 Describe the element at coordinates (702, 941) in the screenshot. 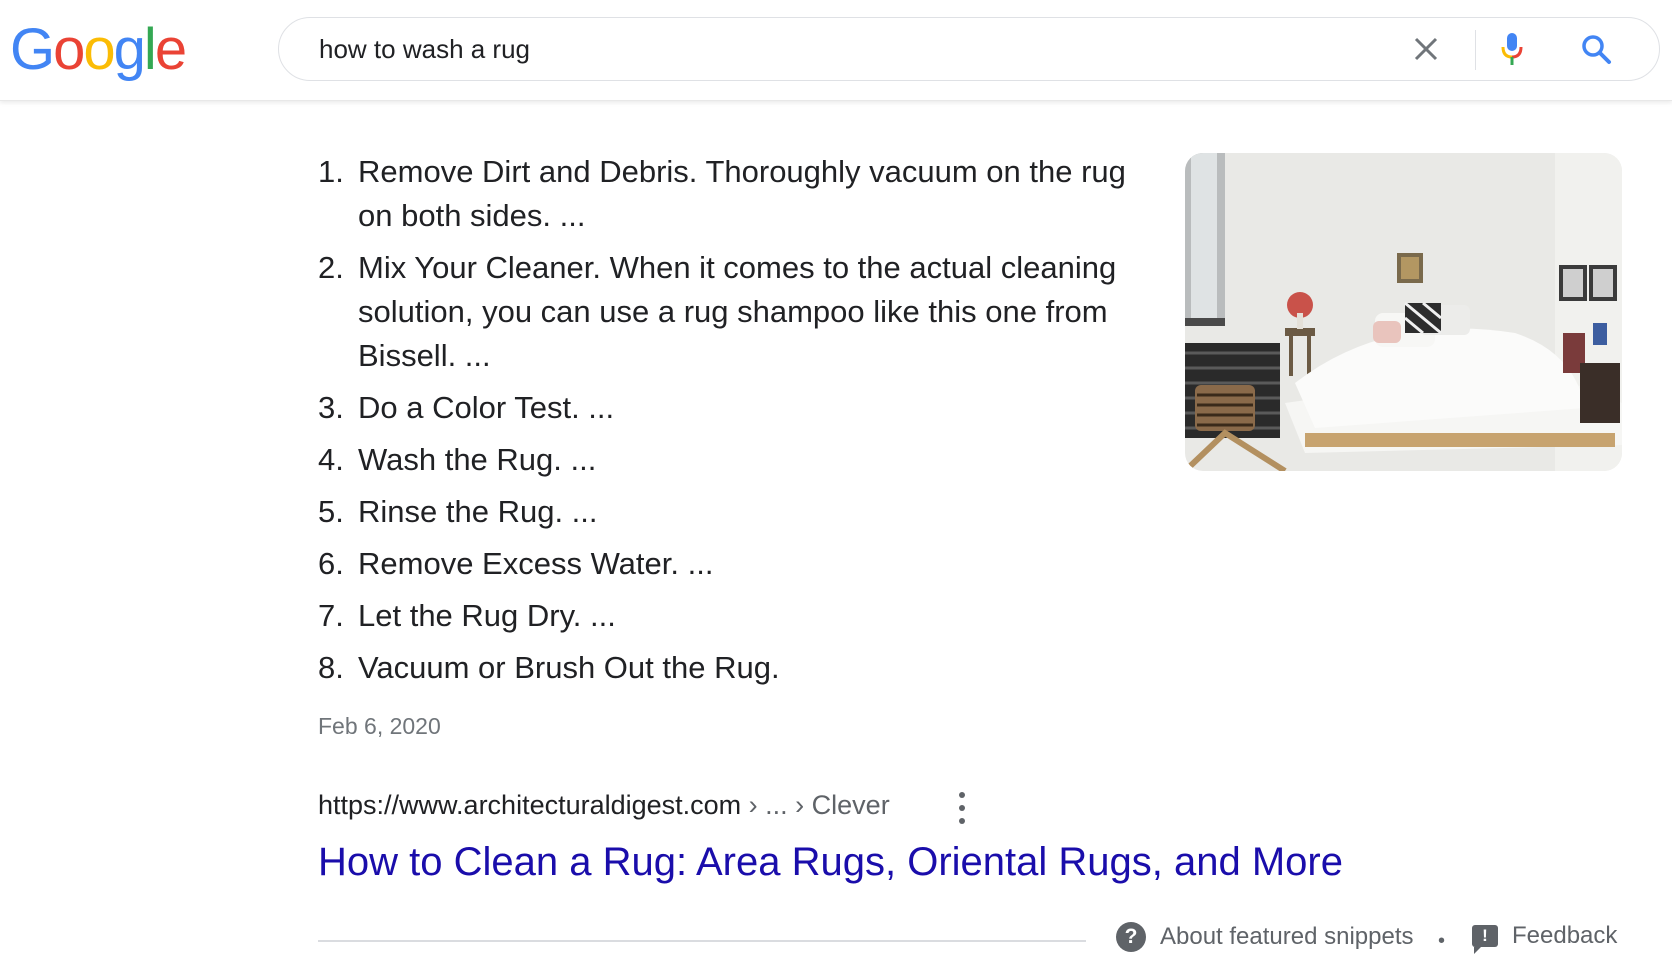

I see `snippet-divider` at that location.